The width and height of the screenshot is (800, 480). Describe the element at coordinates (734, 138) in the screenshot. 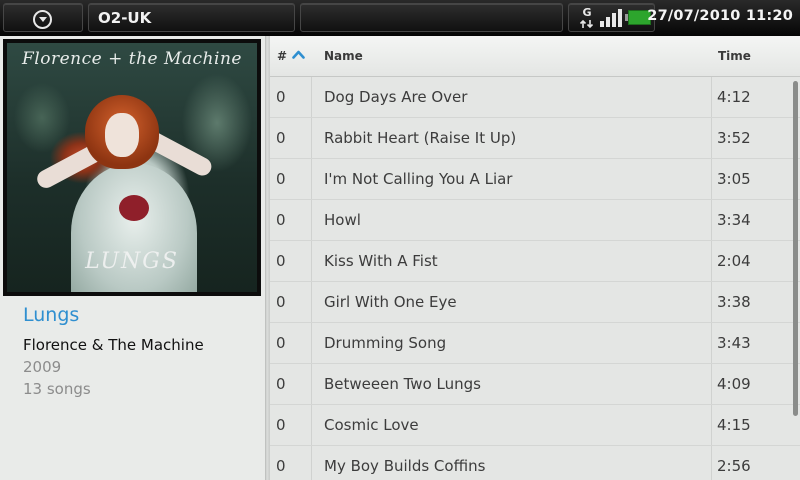

I see `track-duration: 3:52` at that location.